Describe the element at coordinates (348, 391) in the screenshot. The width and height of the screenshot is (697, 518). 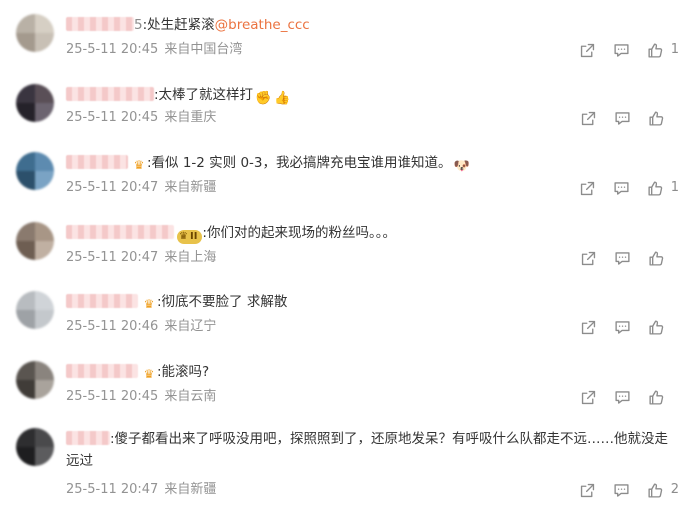
I see `comment-item: ♛:能滚吗? 25-5-11 20:45 来自云南` at that location.